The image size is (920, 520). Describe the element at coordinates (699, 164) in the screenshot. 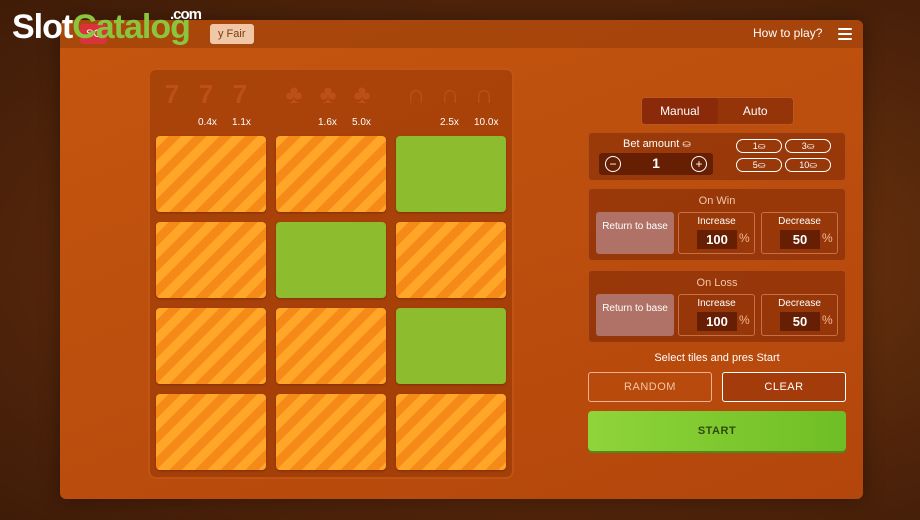

I see `increase-bet-button: +` at that location.